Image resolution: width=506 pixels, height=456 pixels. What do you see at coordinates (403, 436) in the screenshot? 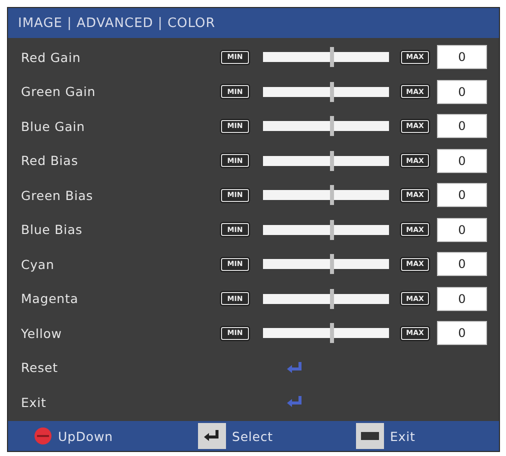
I see `footer-hint: Exit` at bounding box center [403, 436].